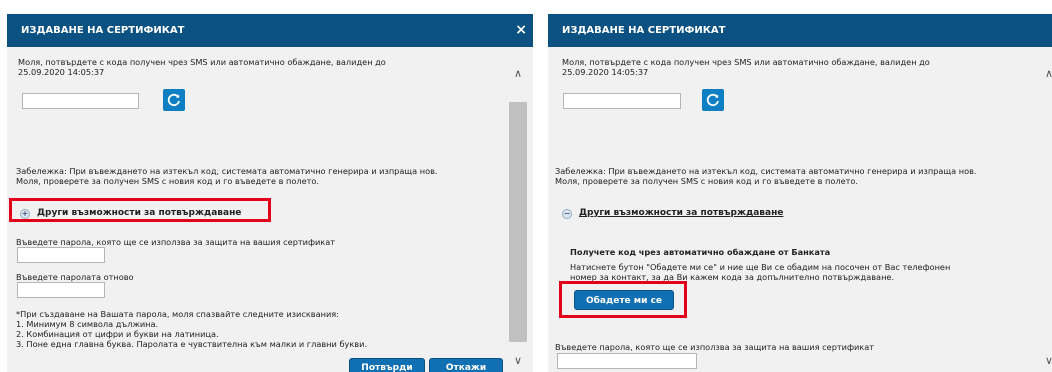 Image resolution: width=1052 pixels, height=372 pixels. Describe the element at coordinates (681, 213) in the screenshot. I see `other-options-toggle: Други възможности за потвърждаване` at that location.